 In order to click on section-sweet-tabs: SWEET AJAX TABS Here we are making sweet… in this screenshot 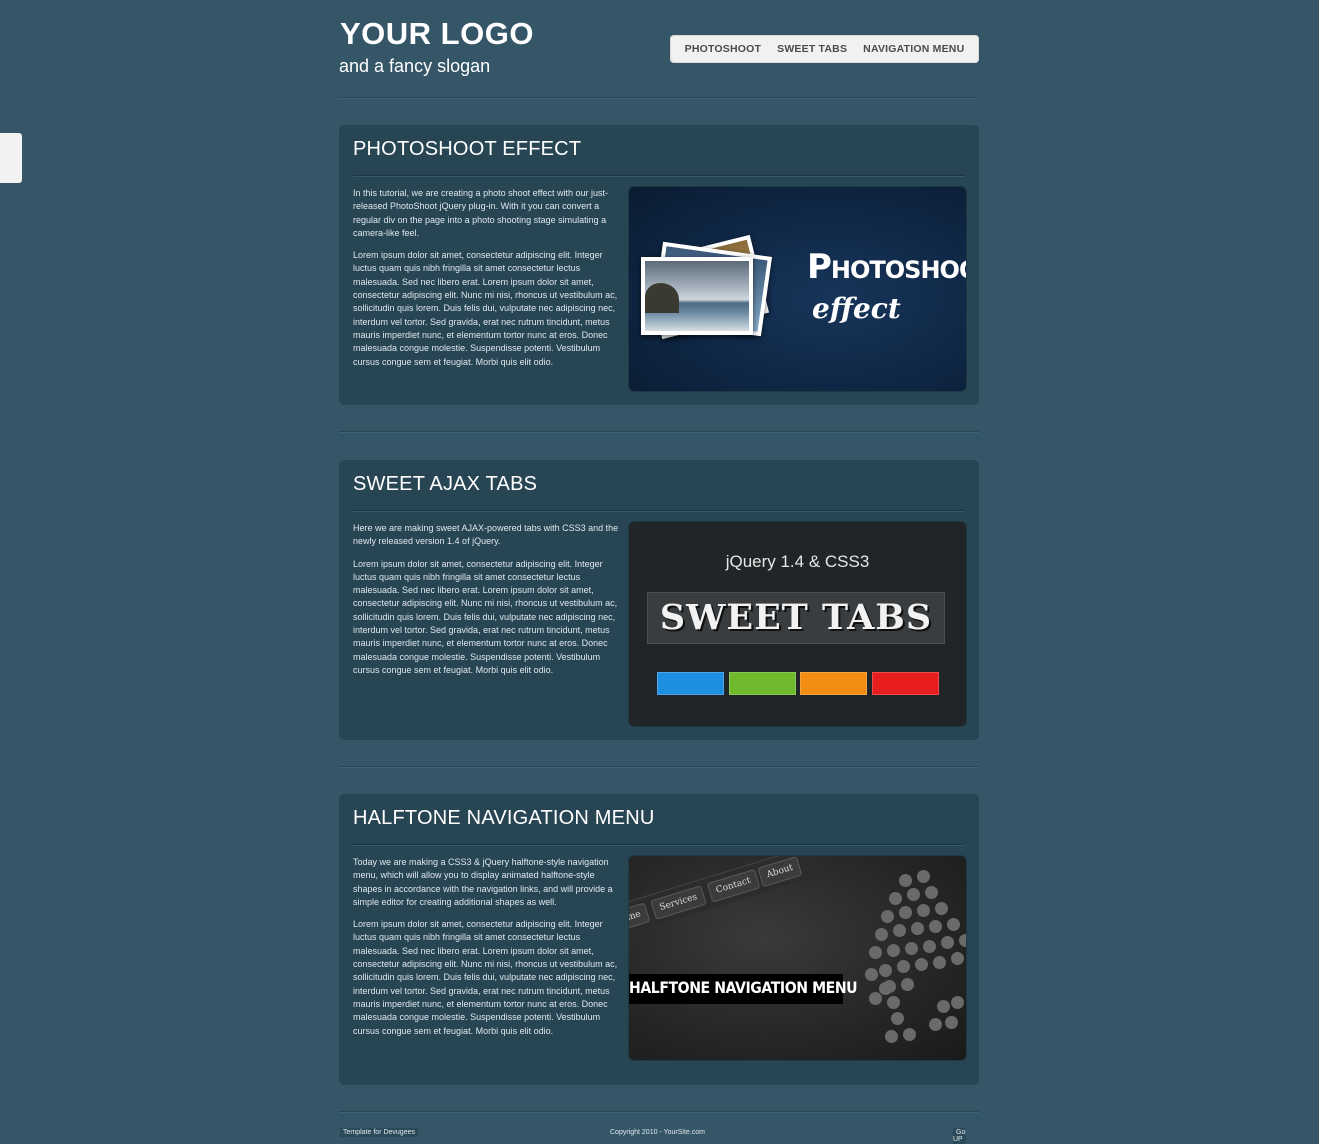, I will do `click(659, 600)`.